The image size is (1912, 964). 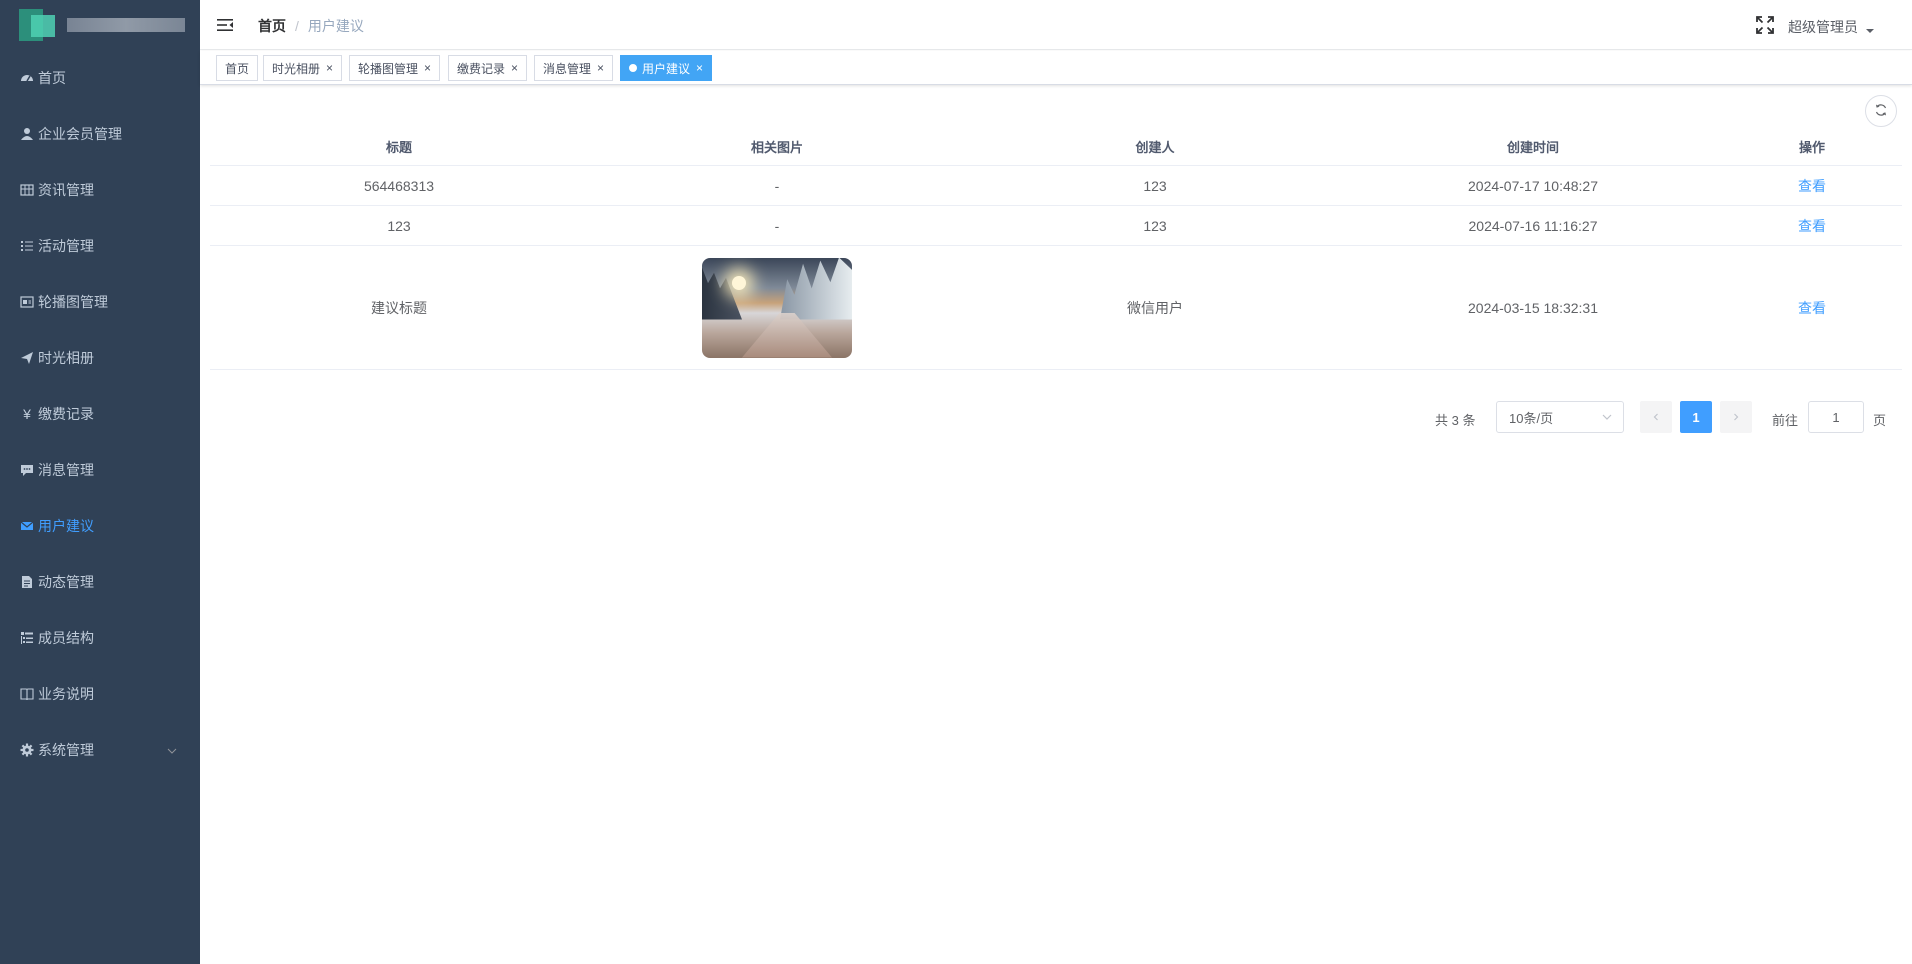 I want to click on tag-label: 用户建议, so click(x=666, y=68).